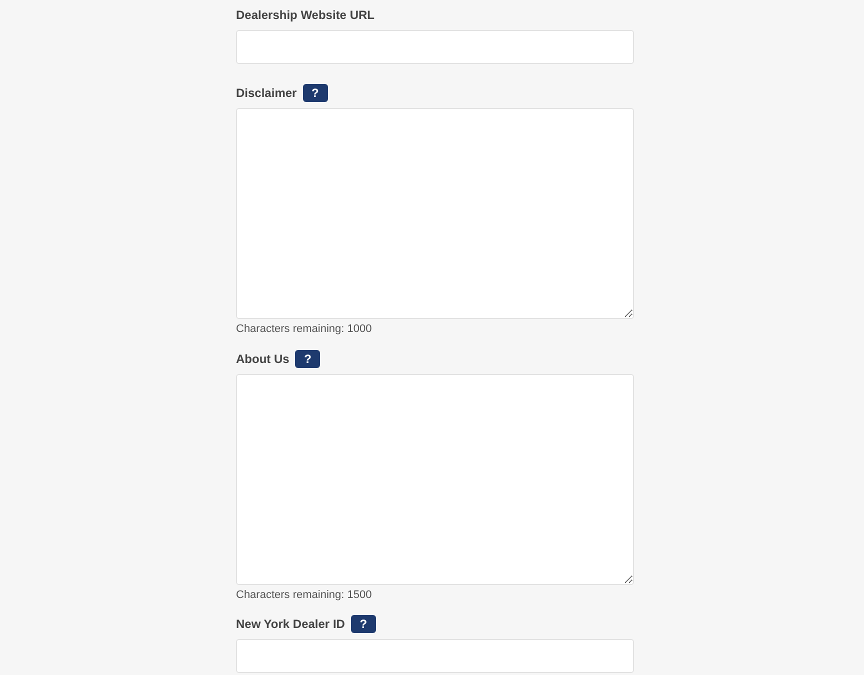 Image resolution: width=864 pixels, height=675 pixels. Describe the element at coordinates (290, 624) in the screenshot. I see `field-label: New York Dealer ID` at that location.